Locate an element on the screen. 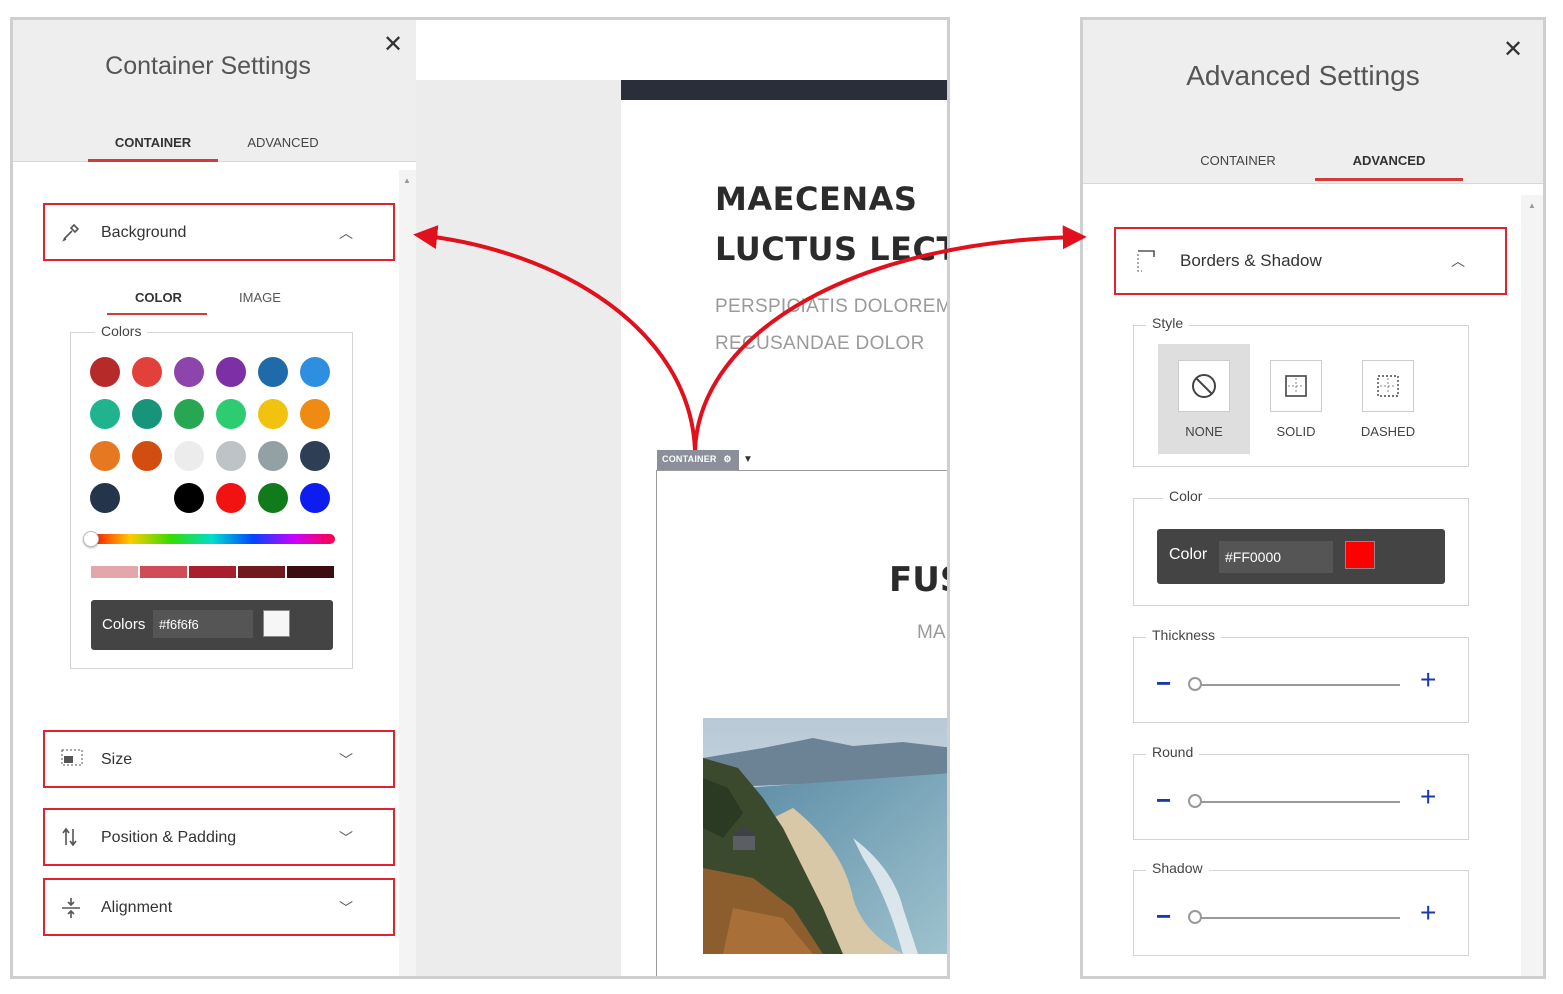 This screenshot has width=1563, height=994. slider-legend: Thickness is located at coordinates (1184, 635).